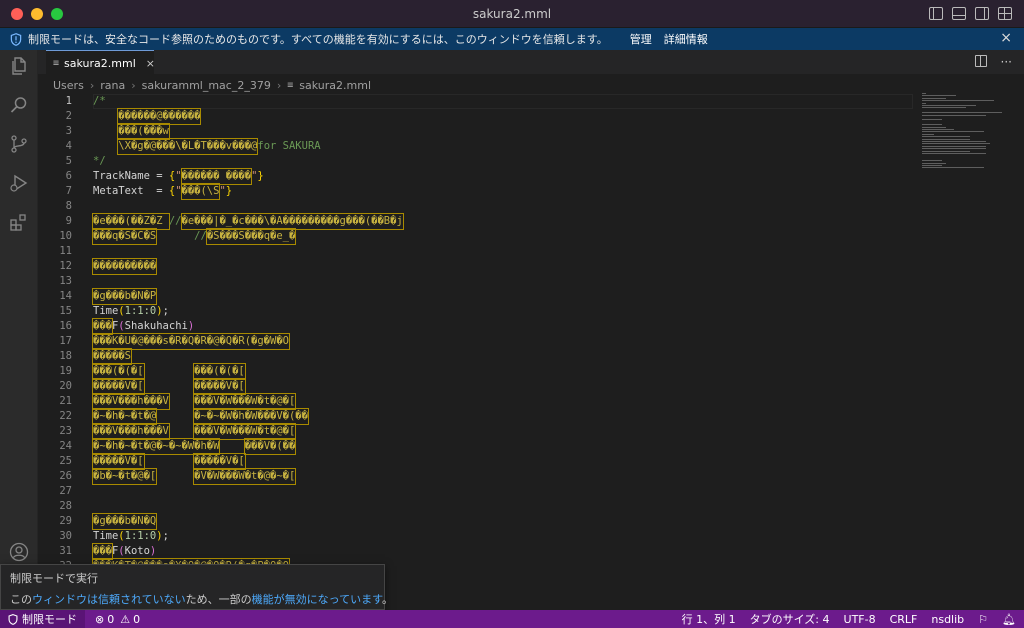 This screenshot has width=1024, height=628. Describe the element at coordinates (478, 161) in the screenshot. I see `code-line: 5 */` at that location.